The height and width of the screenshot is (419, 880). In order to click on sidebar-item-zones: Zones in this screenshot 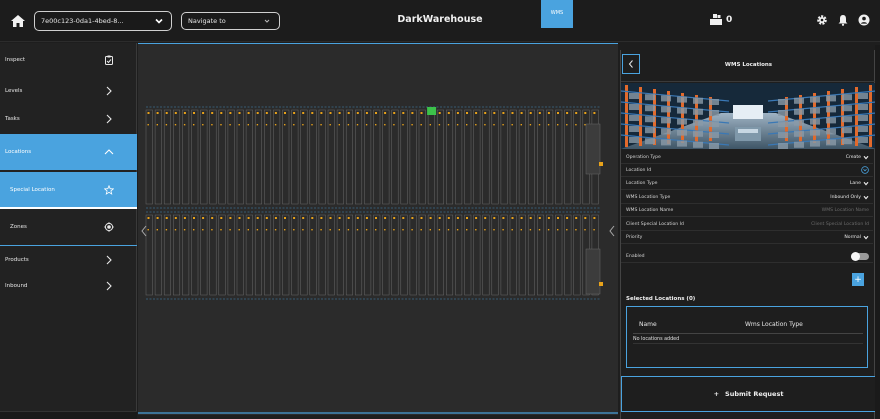, I will do `click(68, 227)`.